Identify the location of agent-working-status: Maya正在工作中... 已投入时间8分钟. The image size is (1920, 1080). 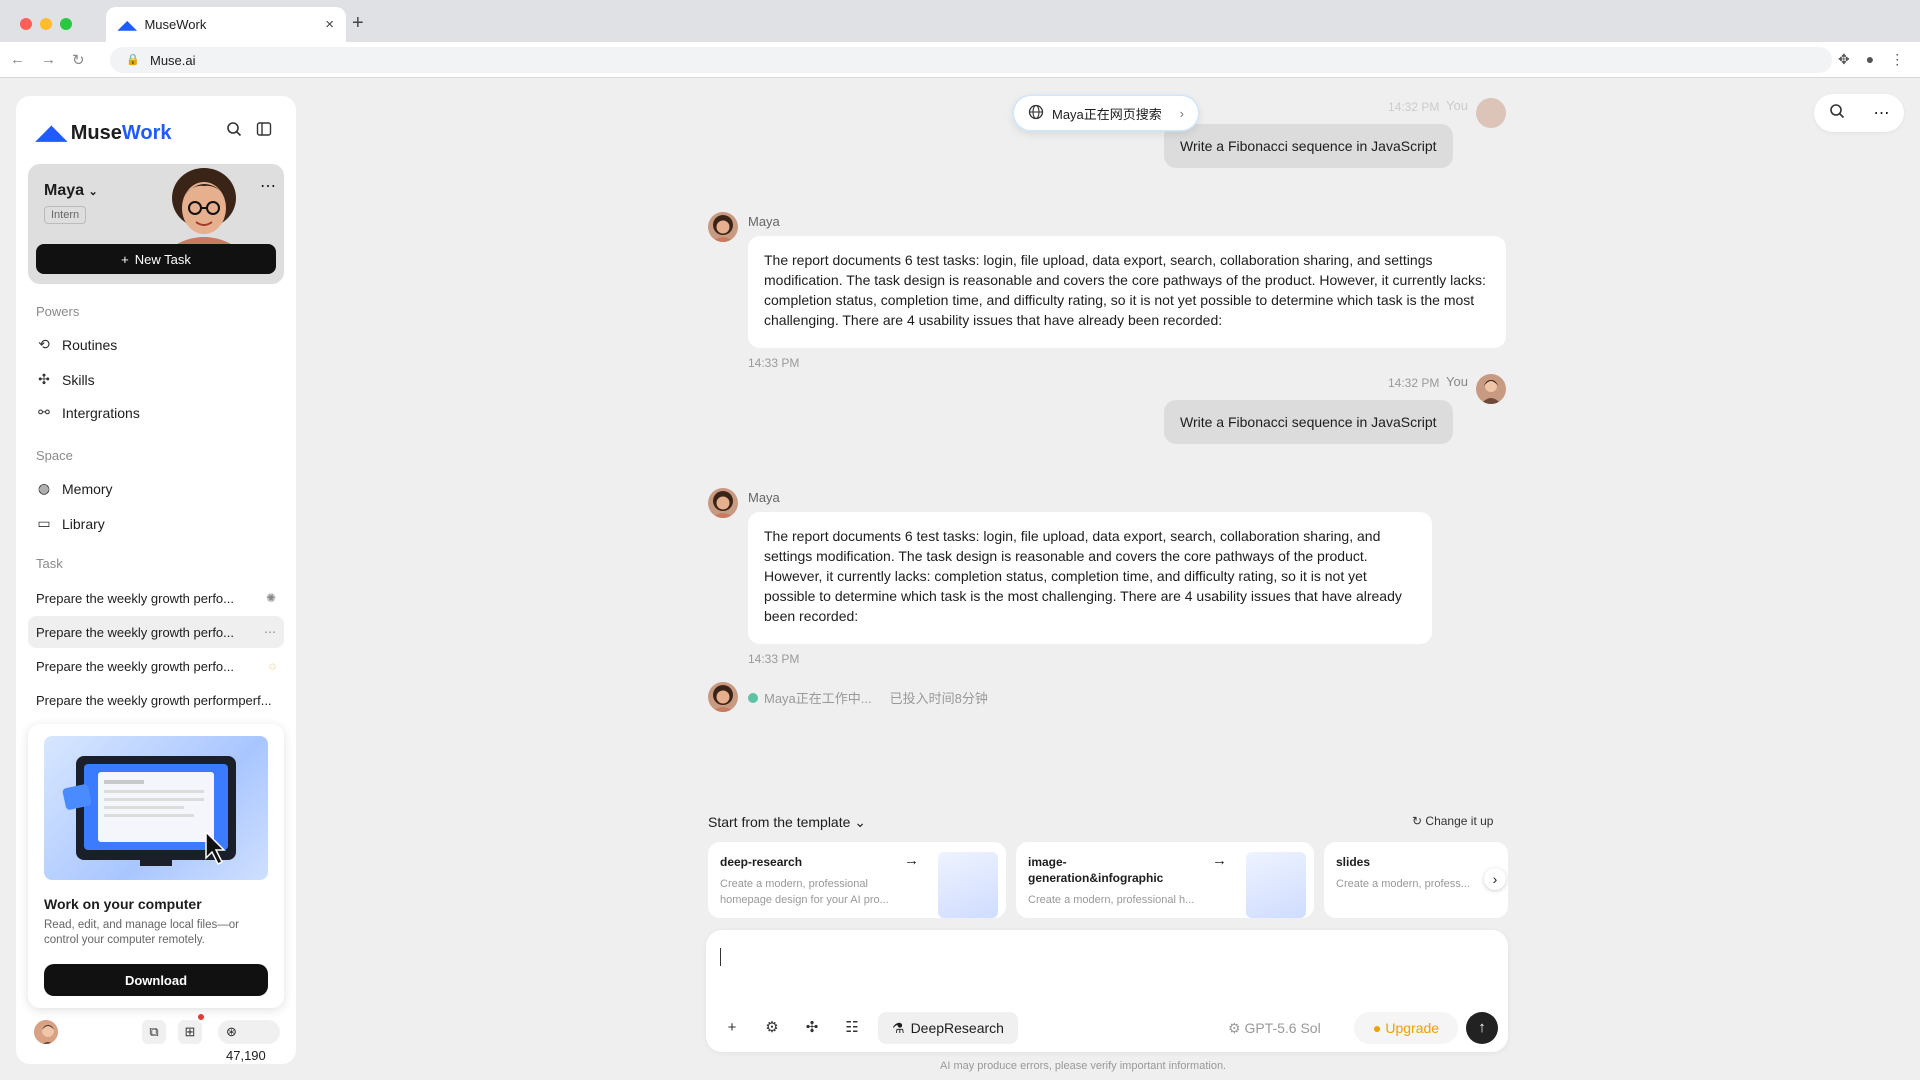
(868, 697).